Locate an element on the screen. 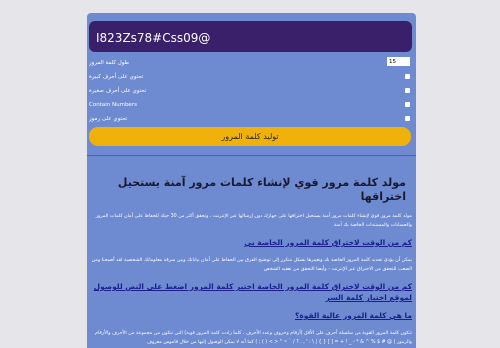 This screenshot has width=500, height=348. numbers-checkbox is located at coordinates (407, 104).